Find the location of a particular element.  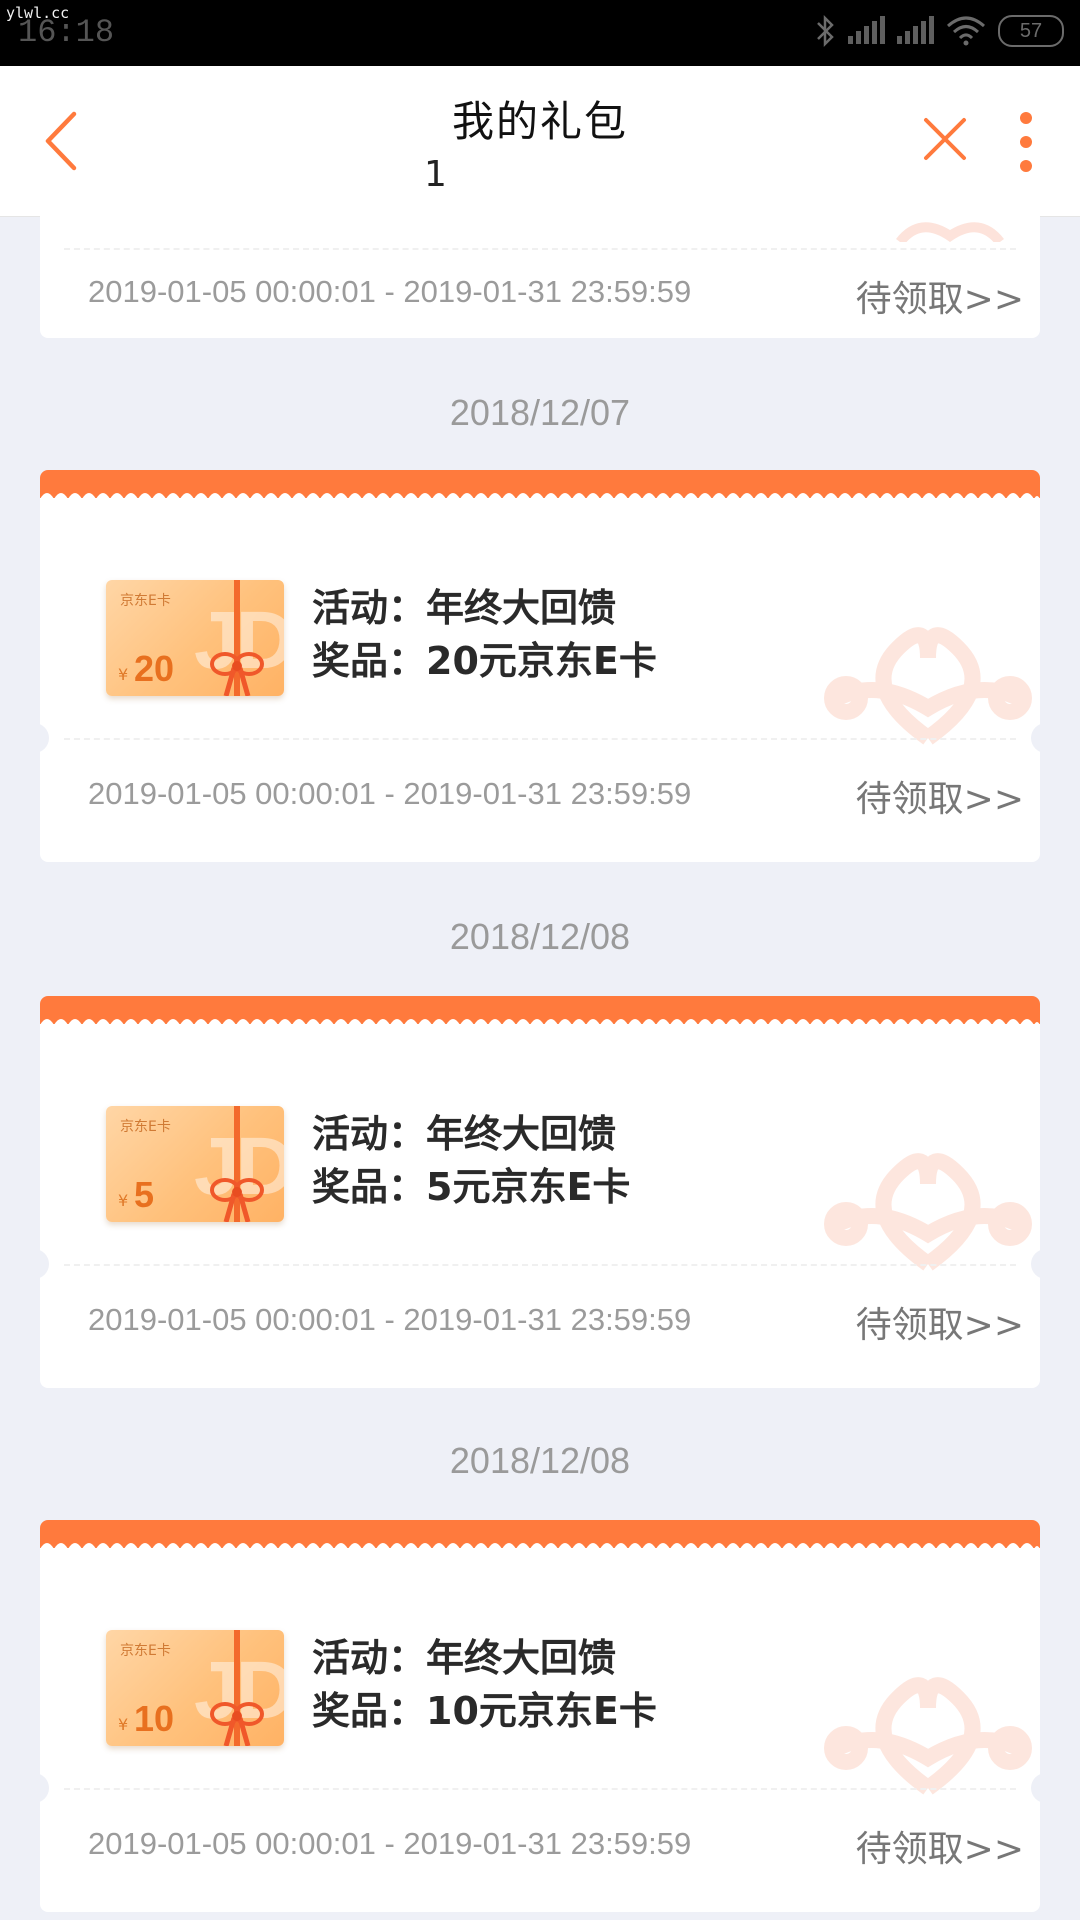

jd-e-card-image: 京东E卡 JD ¥ 20 is located at coordinates (195, 638).